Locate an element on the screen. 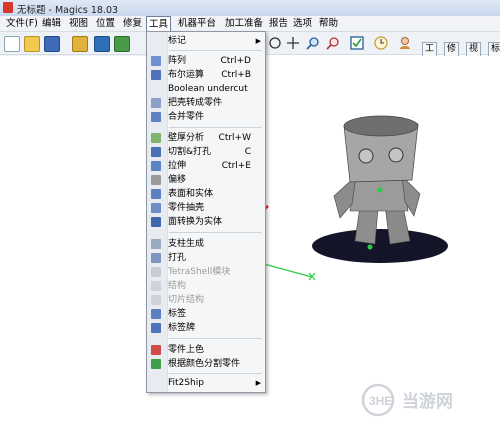 The width and height of the screenshot is (500, 423). boolean-icon is located at coordinates (156, 75).